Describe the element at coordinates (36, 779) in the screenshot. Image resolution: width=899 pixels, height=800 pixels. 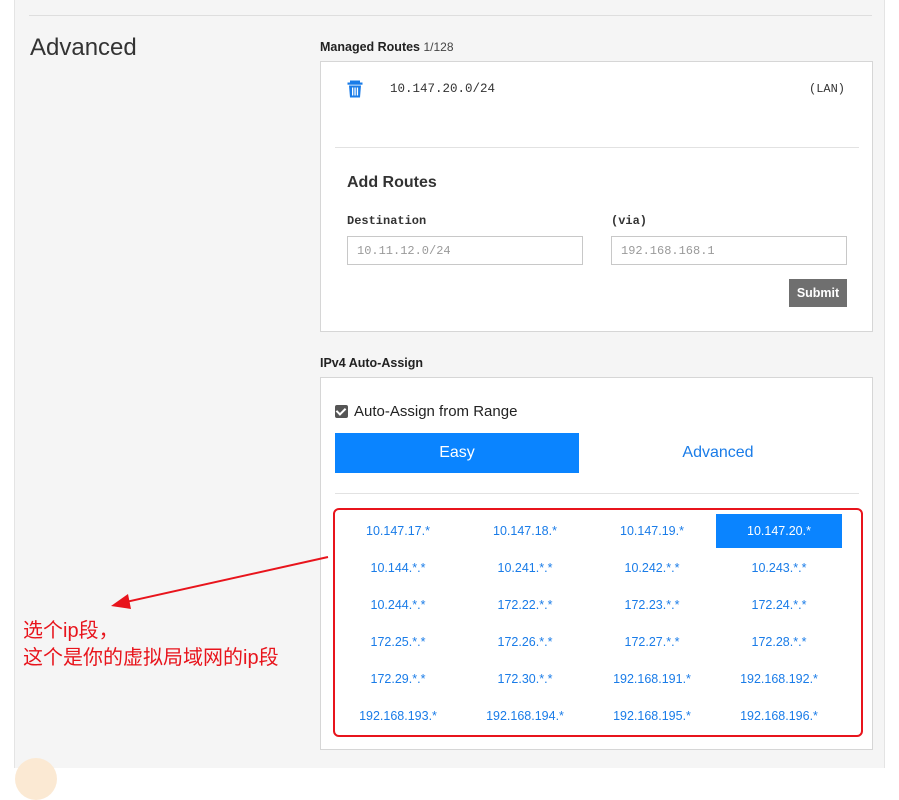
I see `avatar` at that location.